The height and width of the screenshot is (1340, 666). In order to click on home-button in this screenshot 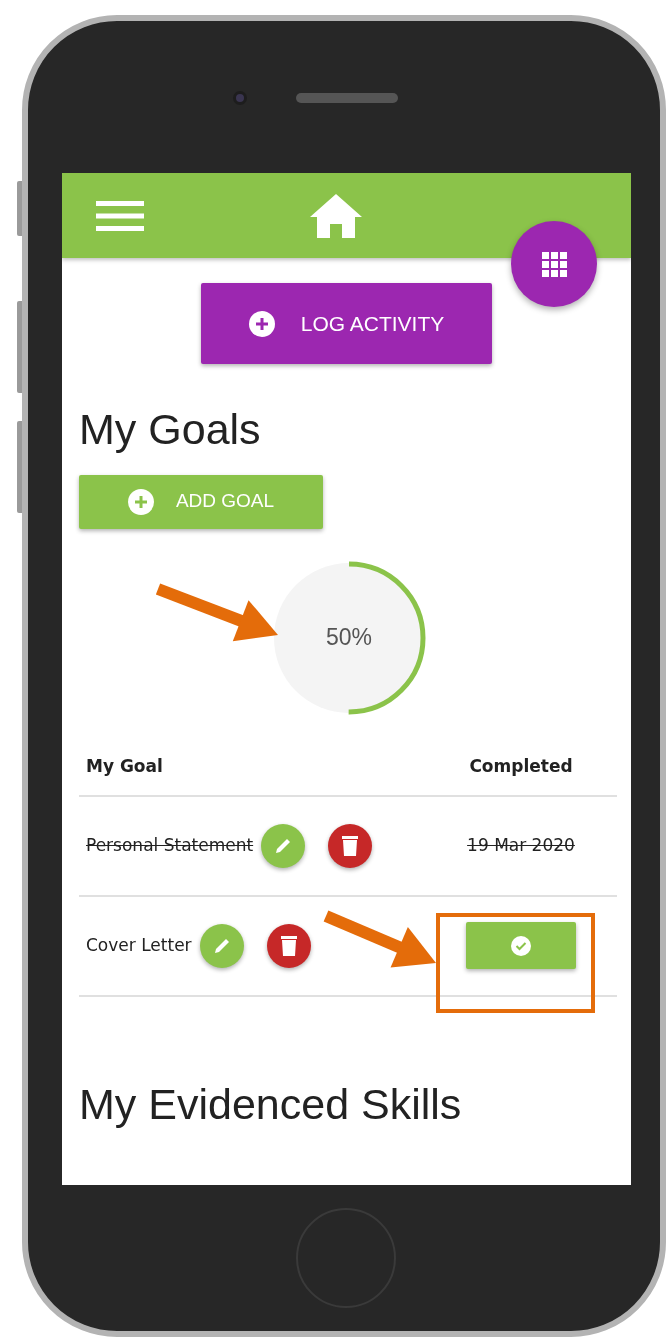, I will do `click(336, 215)`.